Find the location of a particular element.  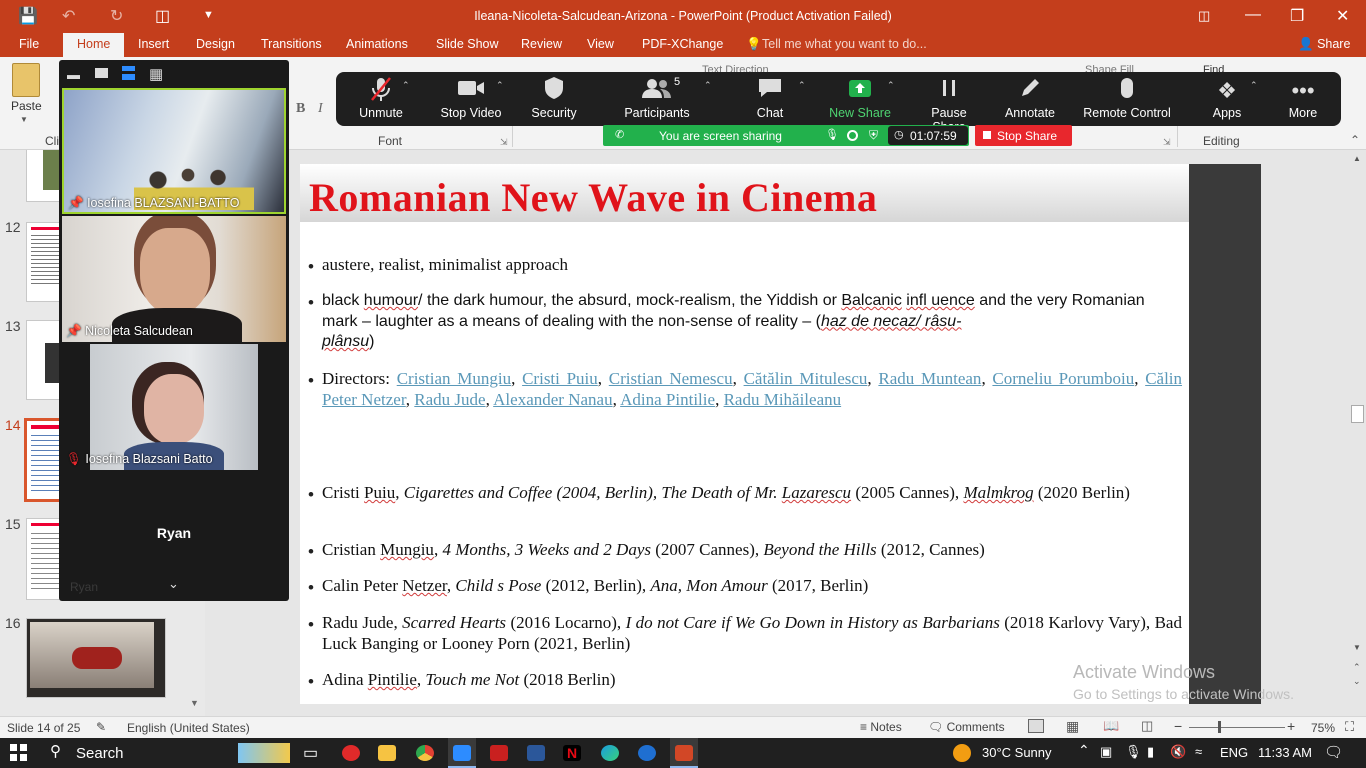

new-share-button: New Share is located at coordinates (860, 98).